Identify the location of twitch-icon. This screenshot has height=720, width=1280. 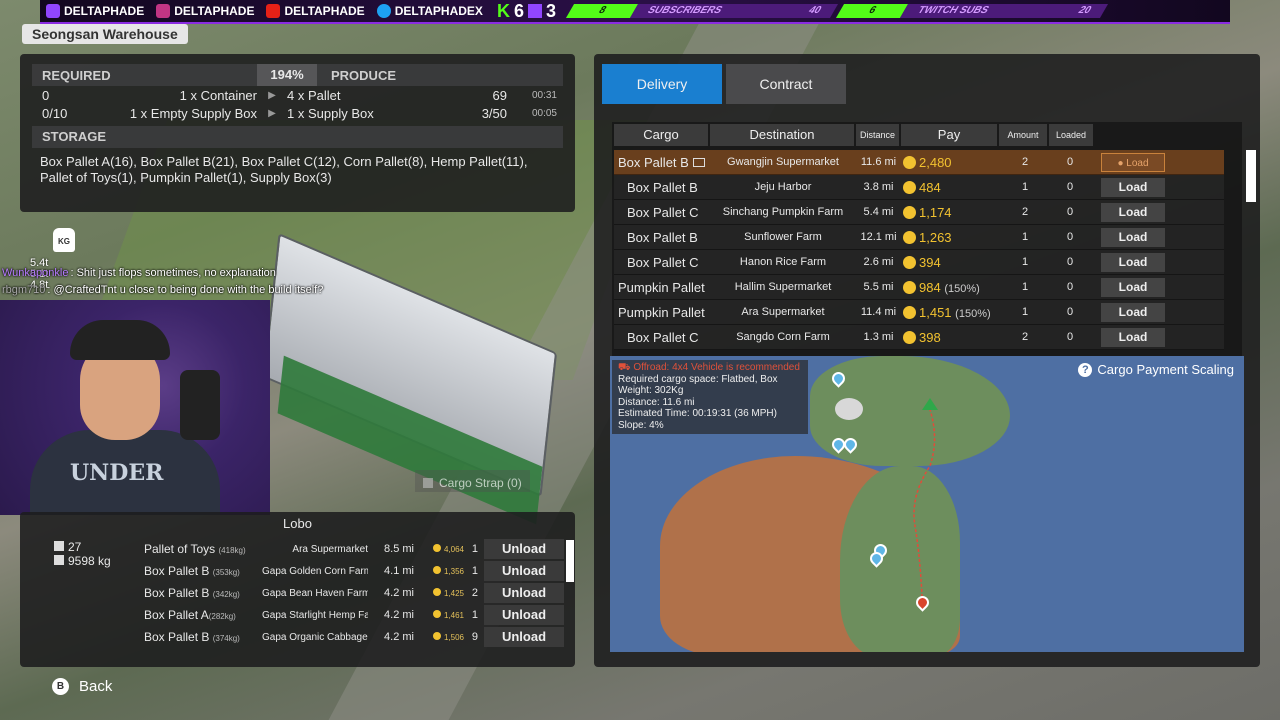
(53, 11).